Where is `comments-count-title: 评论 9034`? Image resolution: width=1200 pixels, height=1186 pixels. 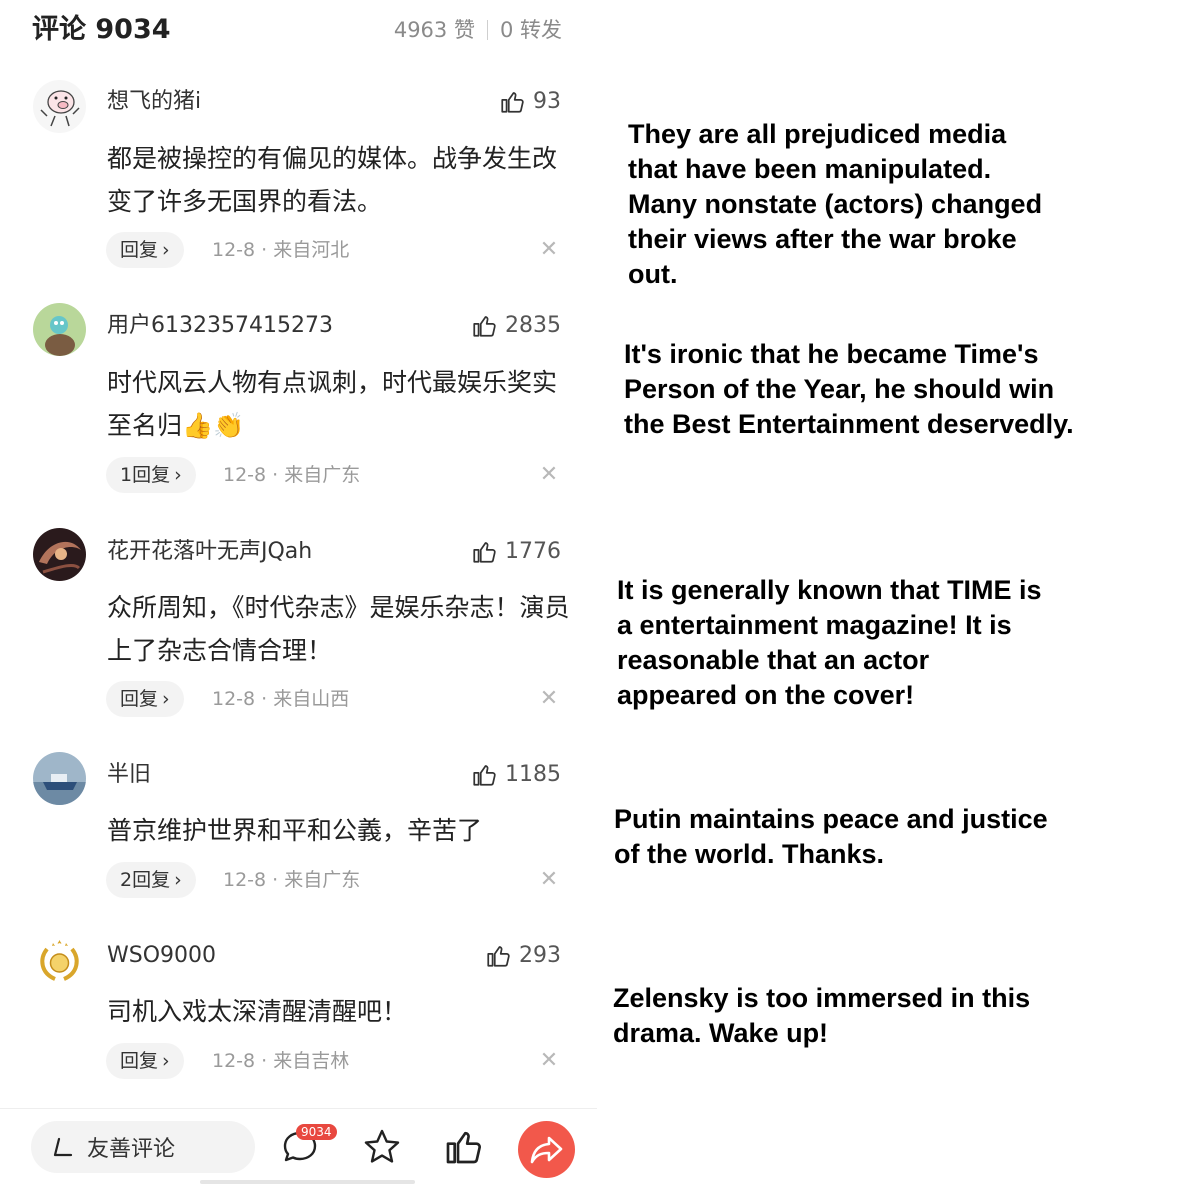
comments-count-title: 评论 9034 is located at coordinates (101, 29).